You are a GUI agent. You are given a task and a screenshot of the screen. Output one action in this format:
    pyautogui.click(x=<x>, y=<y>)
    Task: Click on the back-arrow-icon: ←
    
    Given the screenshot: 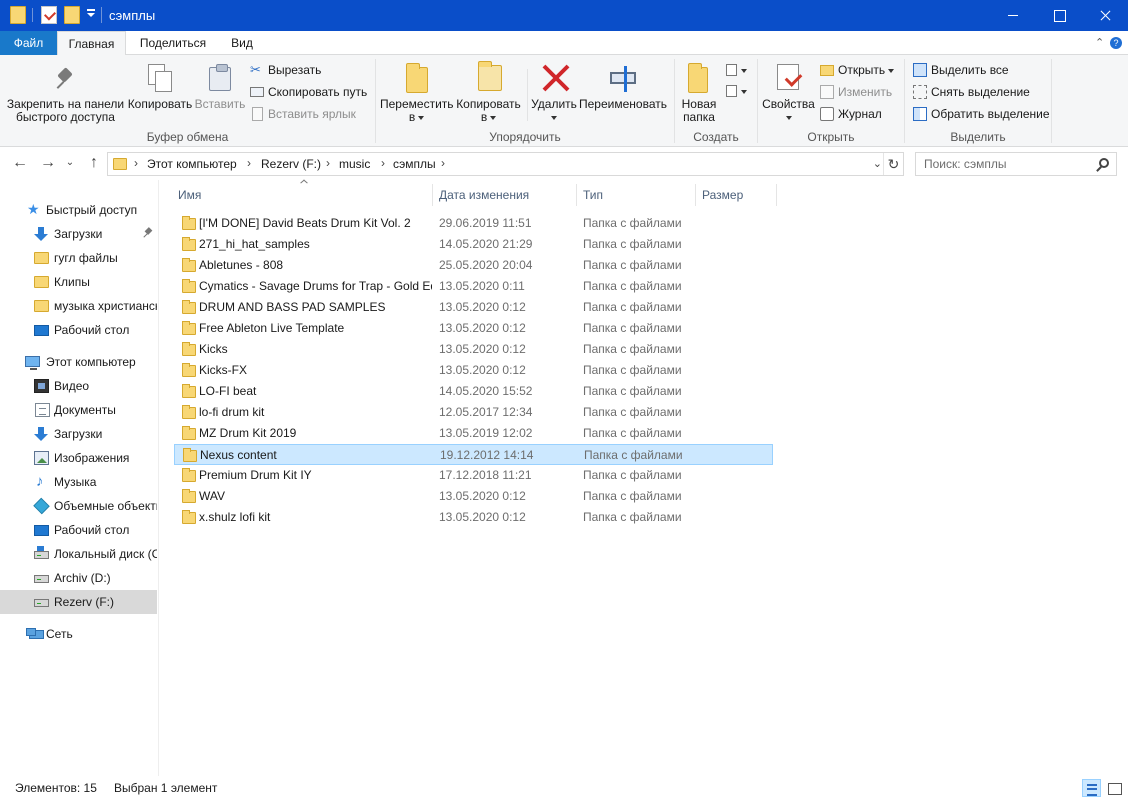 What is the action you would take?
    pyautogui.click(x=20, y=163)
    